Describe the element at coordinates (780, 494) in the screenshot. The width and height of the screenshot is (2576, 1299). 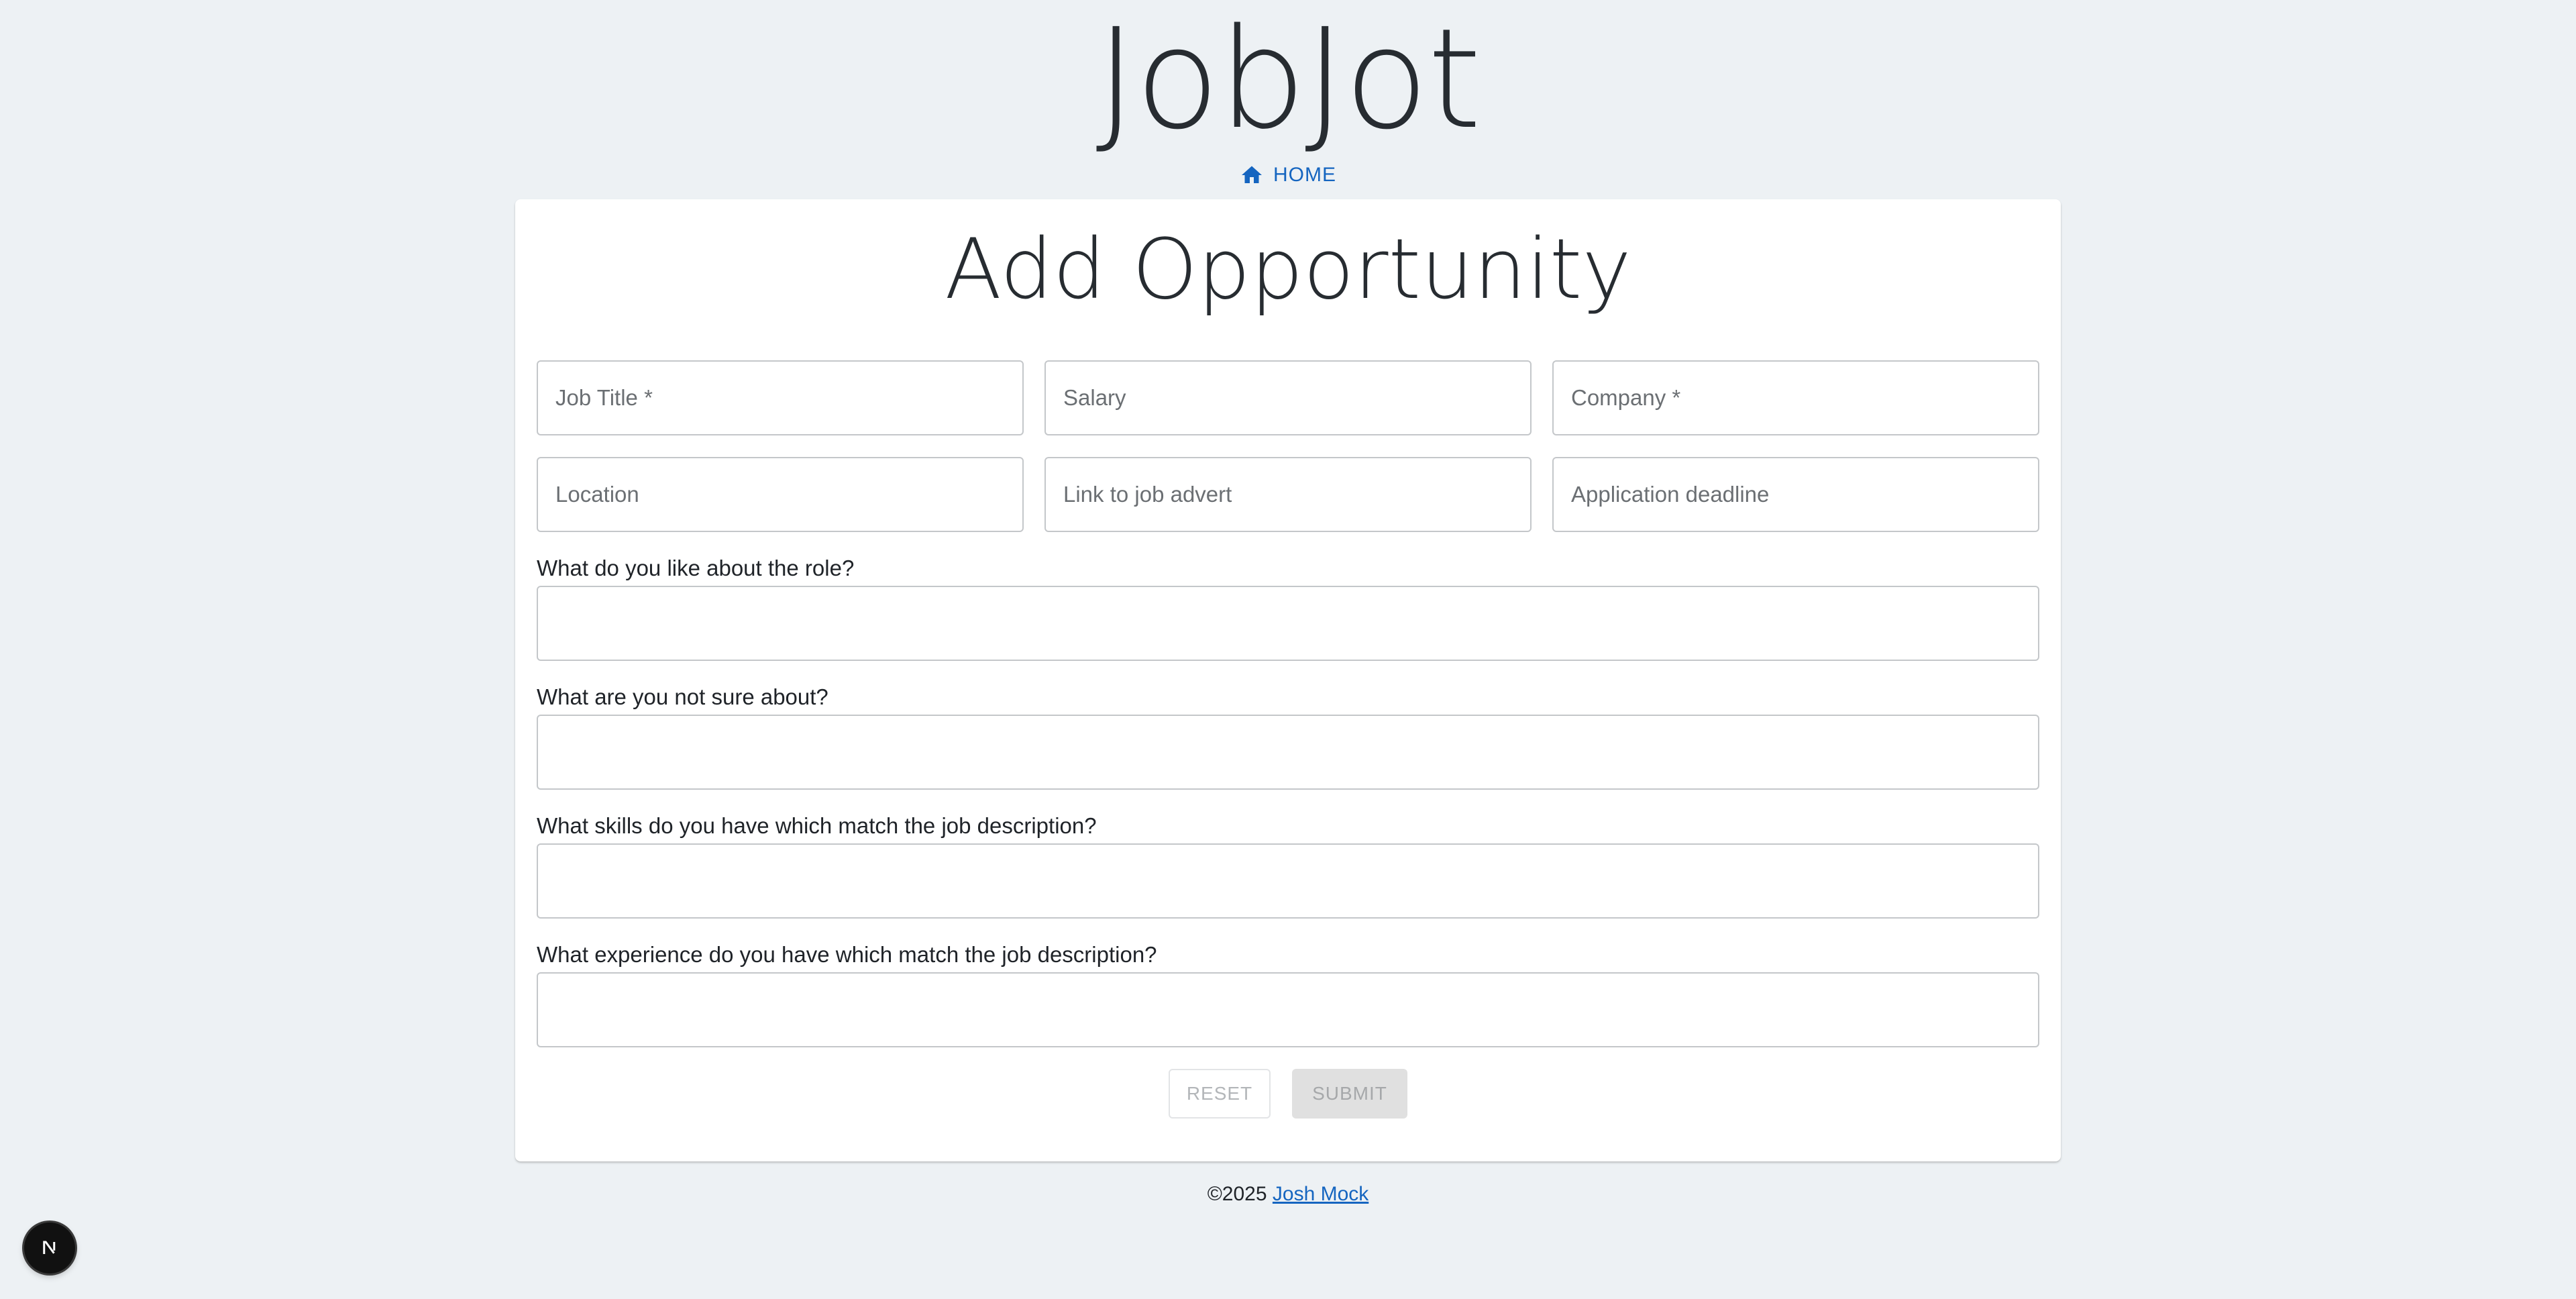
I see `location-input` at that location.